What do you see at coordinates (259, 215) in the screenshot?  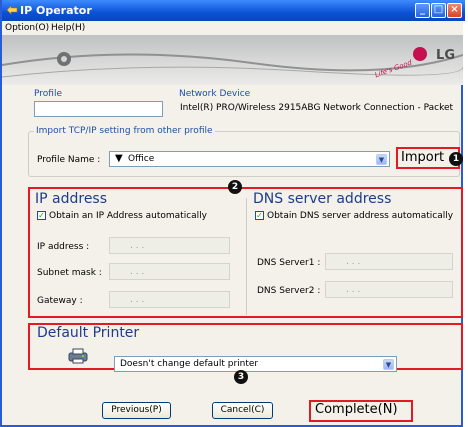 I see `dns-auto-checkbox: ✓` at bounding box center [259, 215].